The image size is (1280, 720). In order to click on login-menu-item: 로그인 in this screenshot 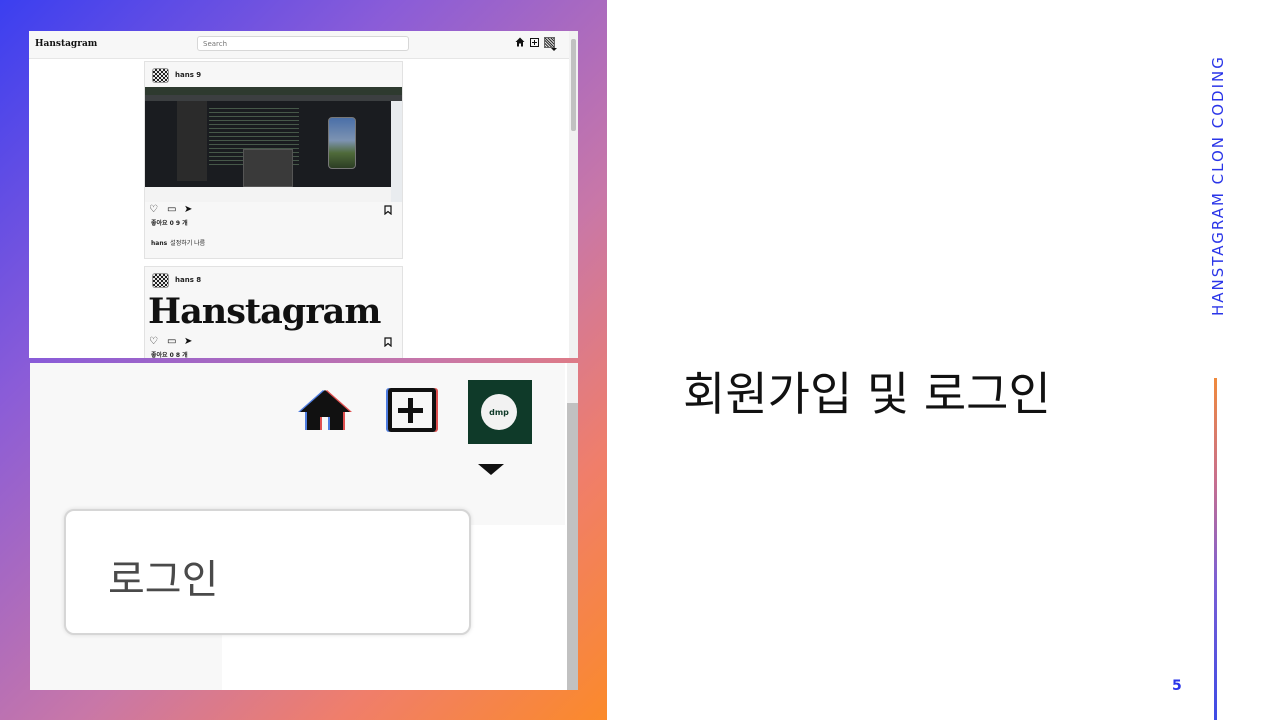, I will do `click(163, 576)`.